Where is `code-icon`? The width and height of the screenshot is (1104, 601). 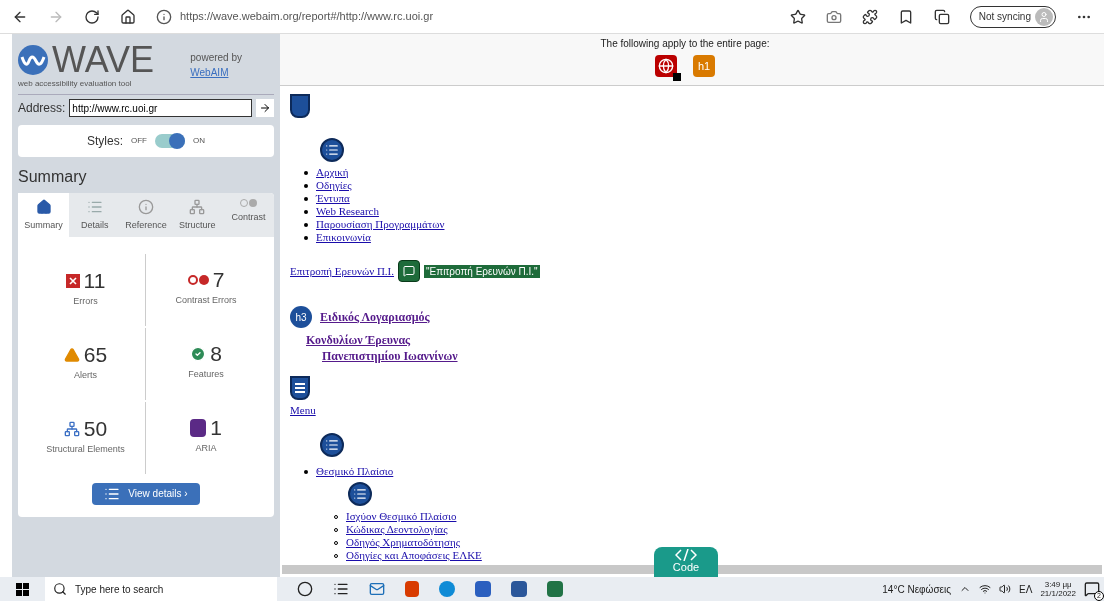
code-icon is located at coordinates (686, 555).